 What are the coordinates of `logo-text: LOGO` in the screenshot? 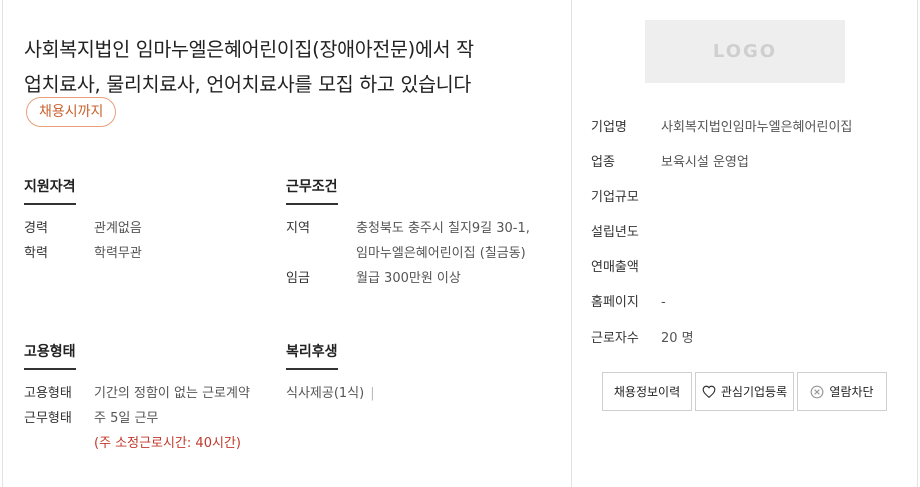 It's located at (745, 51).